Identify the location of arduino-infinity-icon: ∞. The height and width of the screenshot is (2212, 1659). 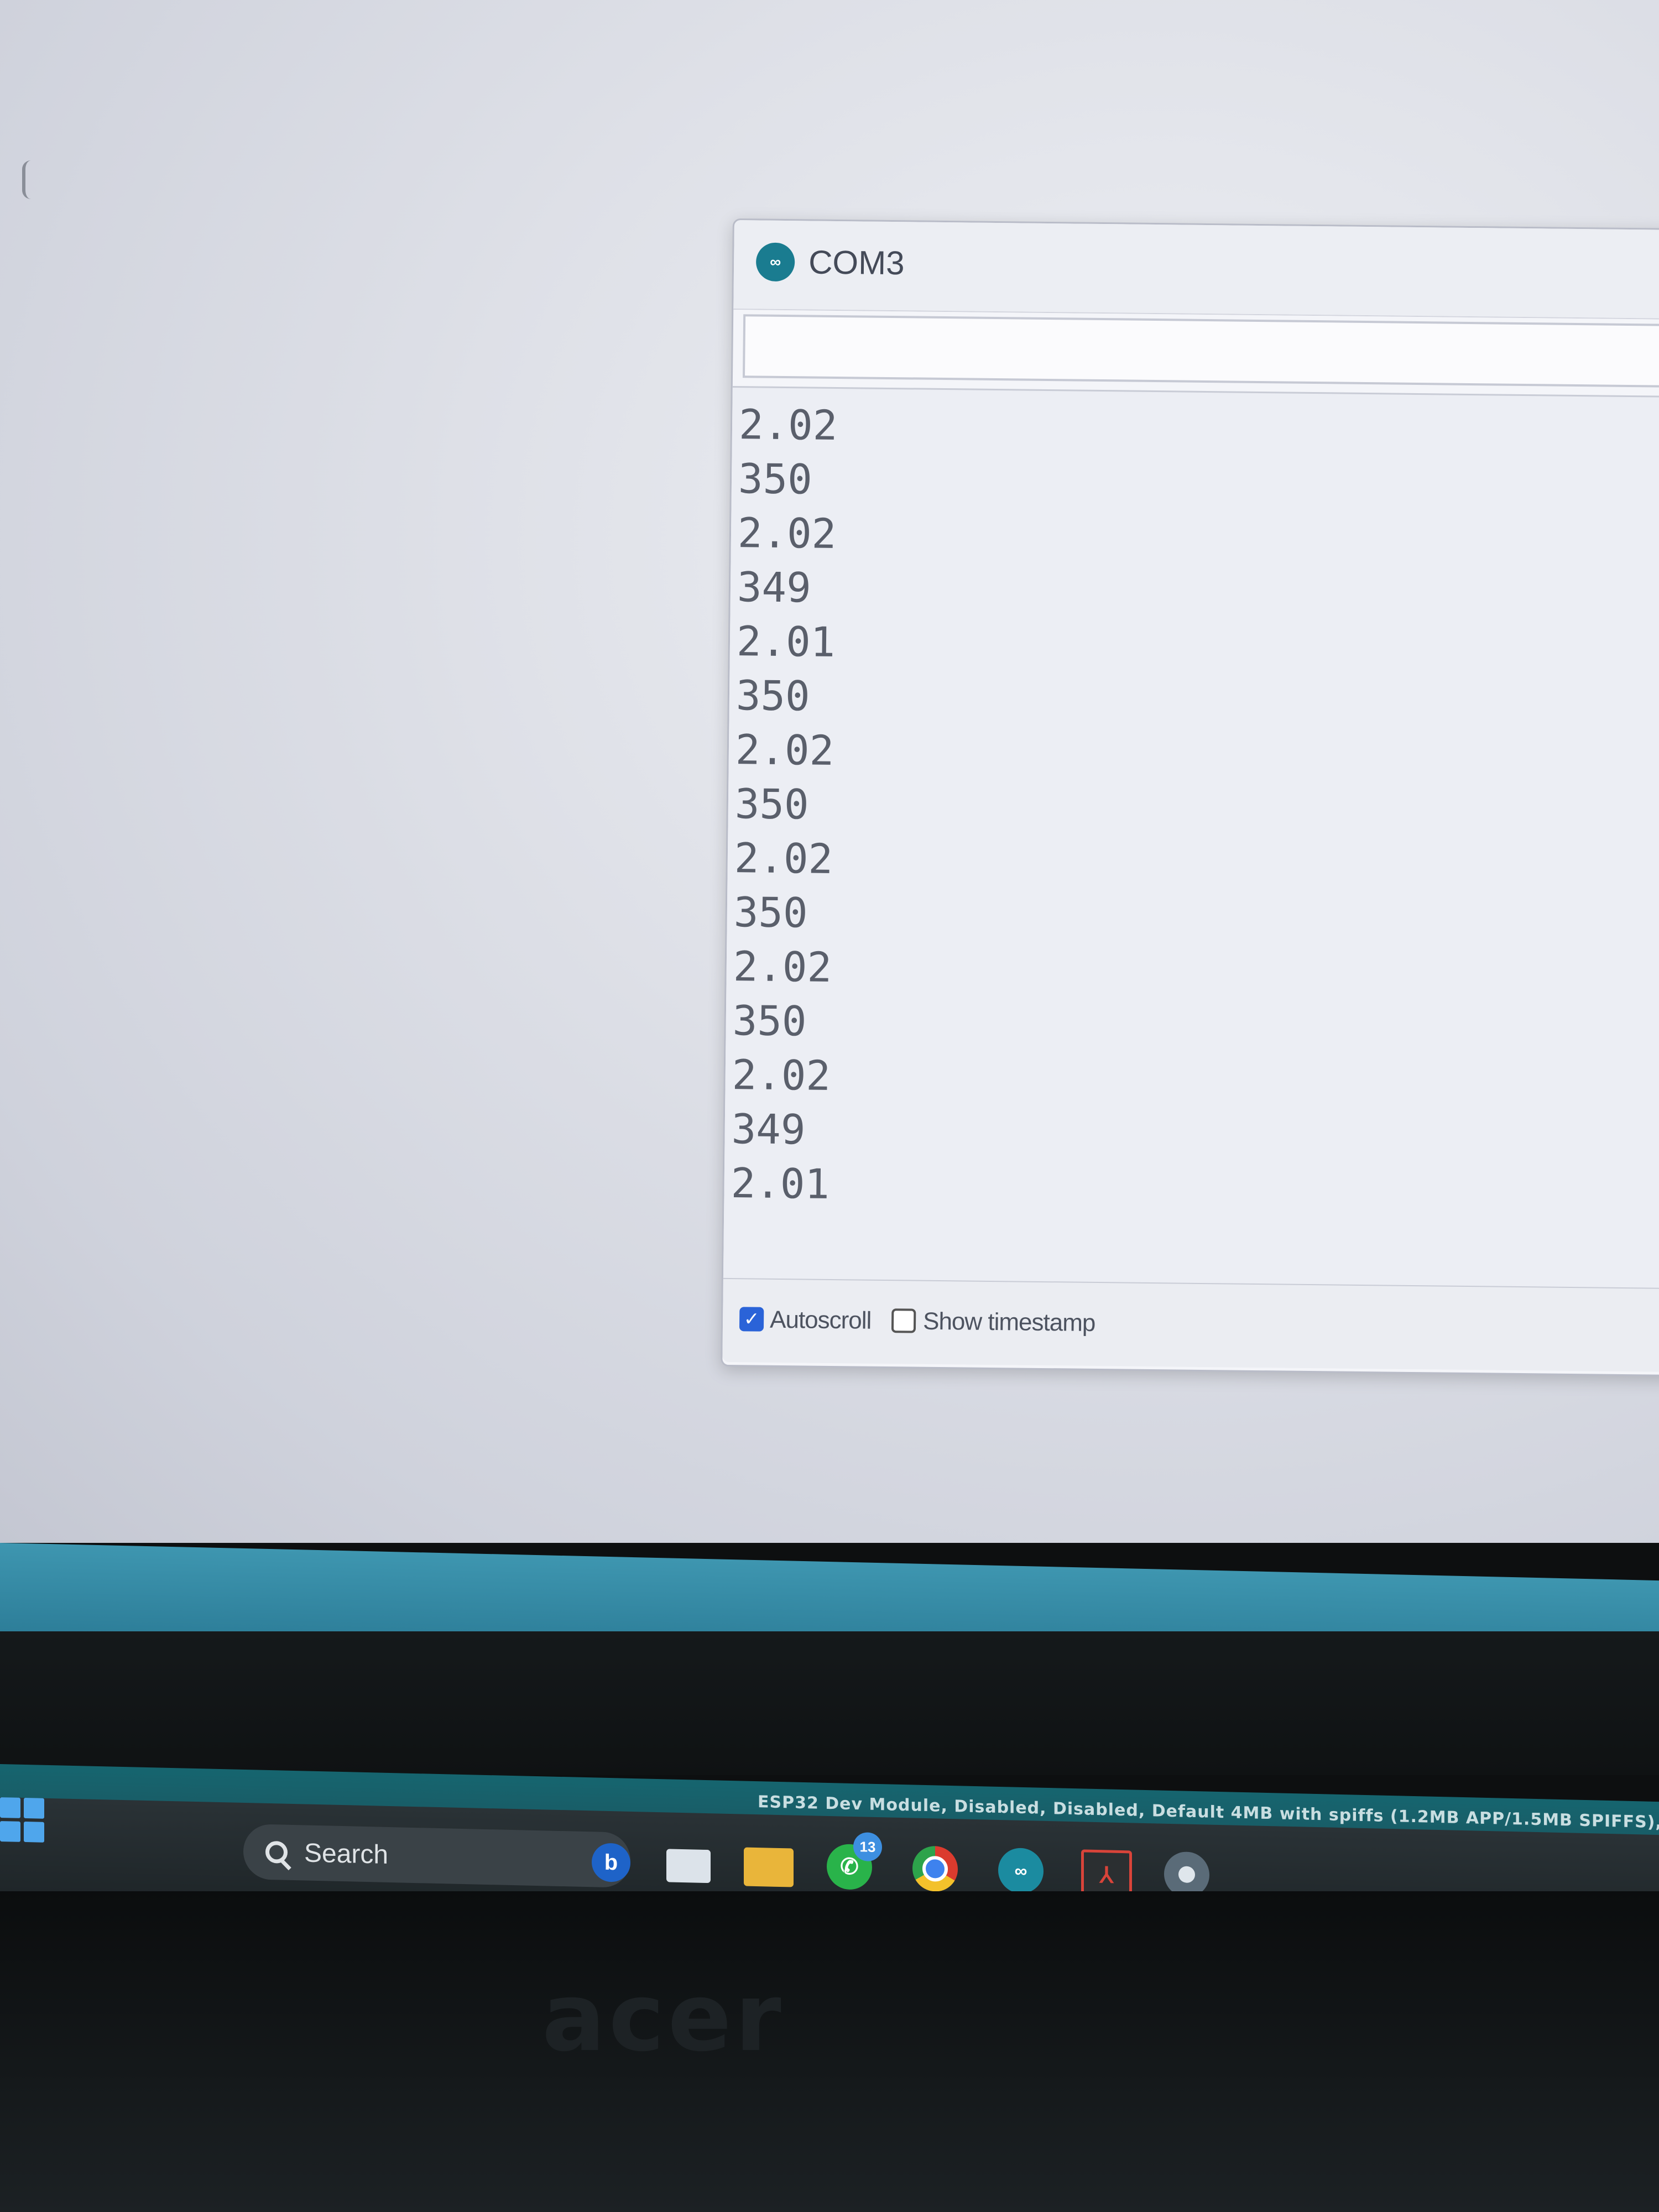
(775, 262).